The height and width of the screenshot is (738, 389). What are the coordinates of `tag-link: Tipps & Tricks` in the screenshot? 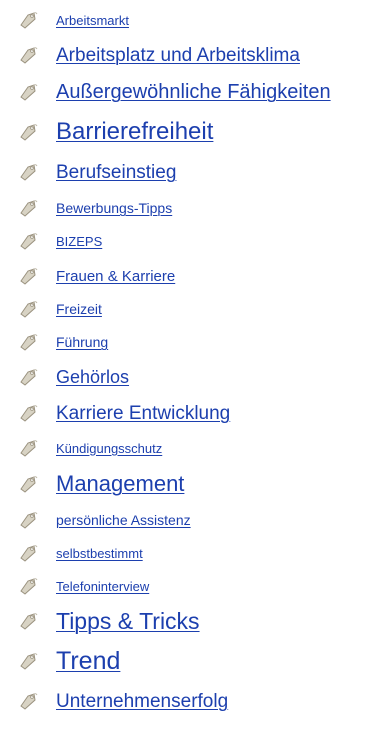 It's located at (128, 621).